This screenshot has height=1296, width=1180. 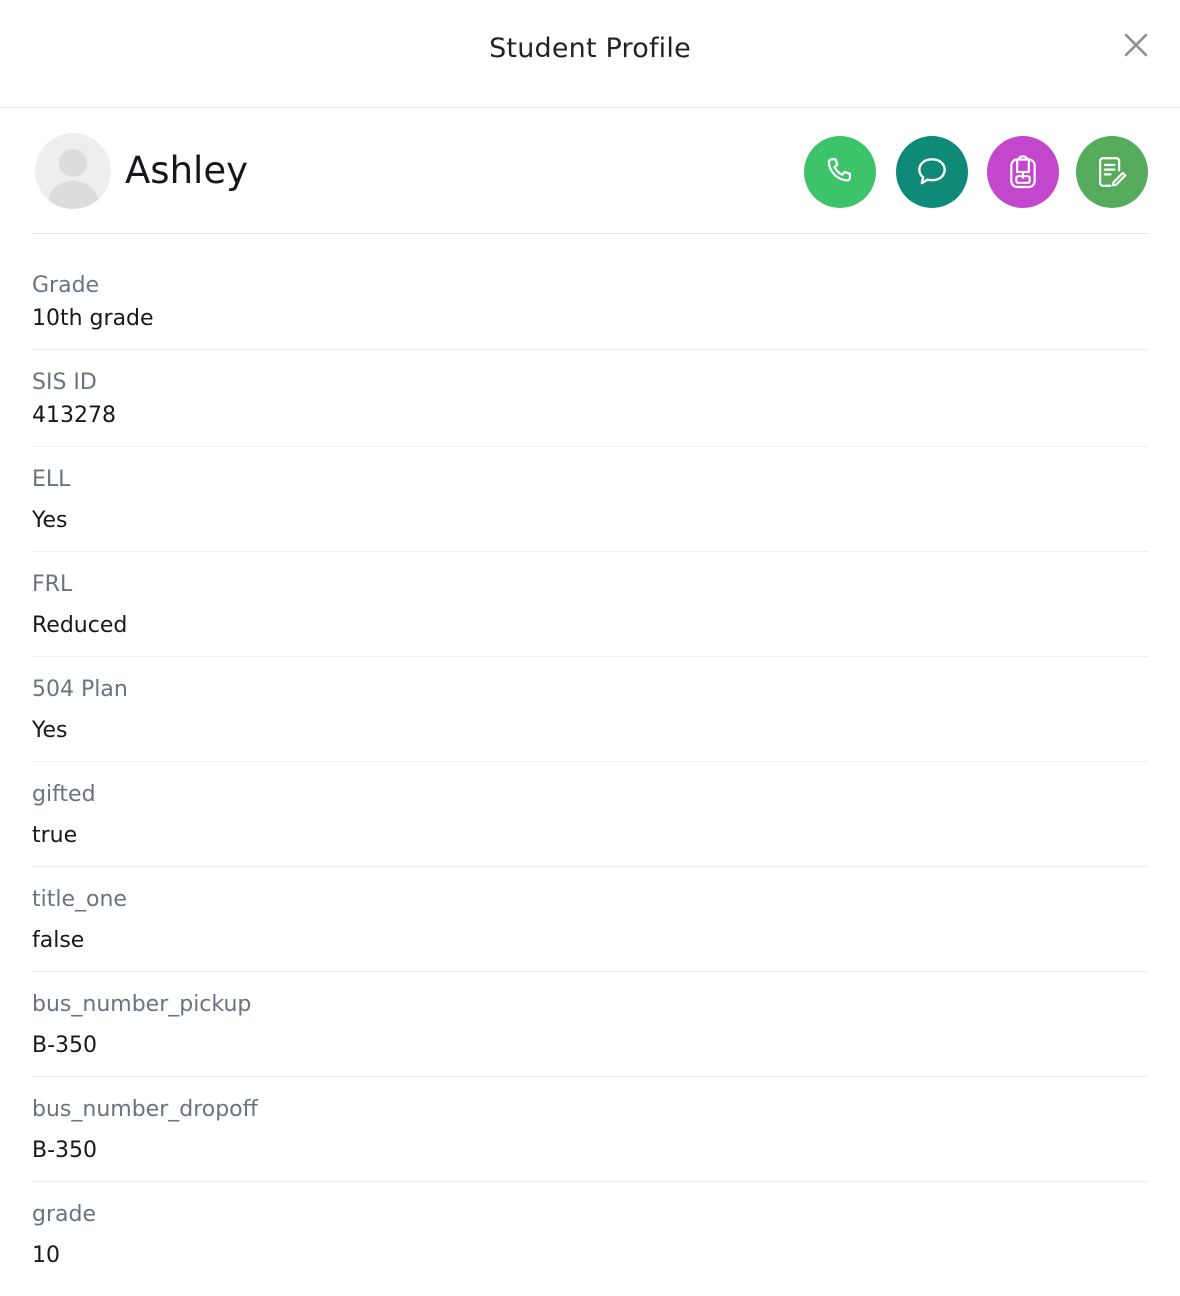 What do you see at coordinates (64, 382) in the screenshot?
I see `field-label: SIS ID` at bounding box center [64, 382].